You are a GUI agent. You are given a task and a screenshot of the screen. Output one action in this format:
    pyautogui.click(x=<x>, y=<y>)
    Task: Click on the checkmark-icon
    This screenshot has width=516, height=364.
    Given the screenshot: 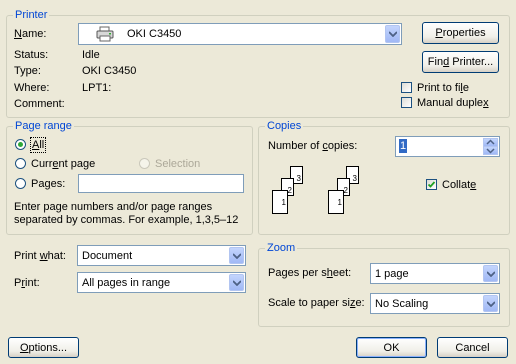 What is the action you would take?
    pyautogui.click(x=431, y=184)
    